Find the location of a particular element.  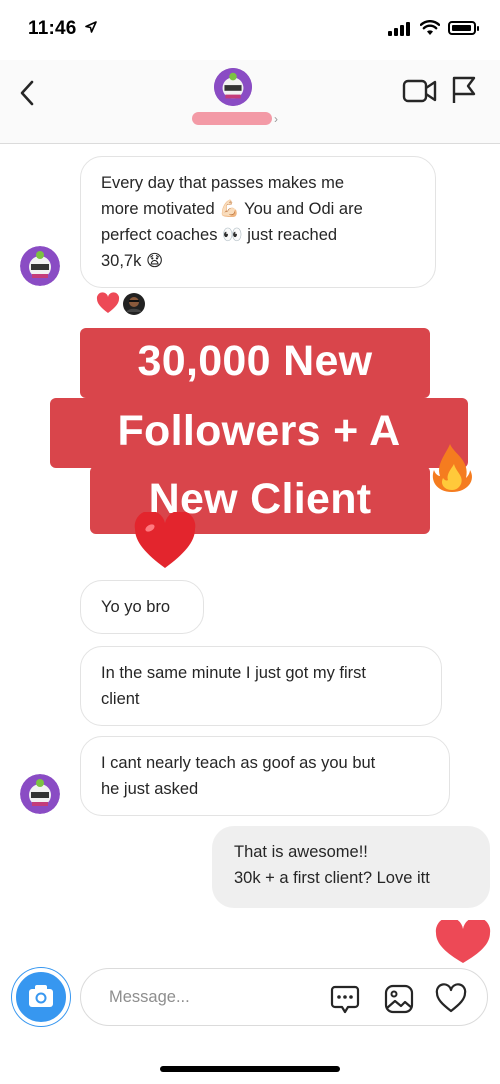

sent-heart-icon is located at coordinates (463, 942).